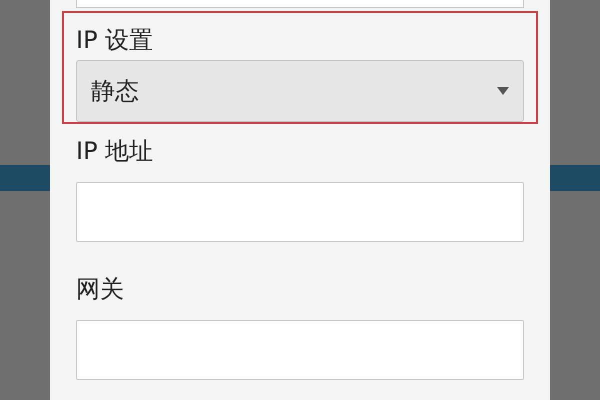  I want to click on field-label: IP 地址, so click(115, 151).